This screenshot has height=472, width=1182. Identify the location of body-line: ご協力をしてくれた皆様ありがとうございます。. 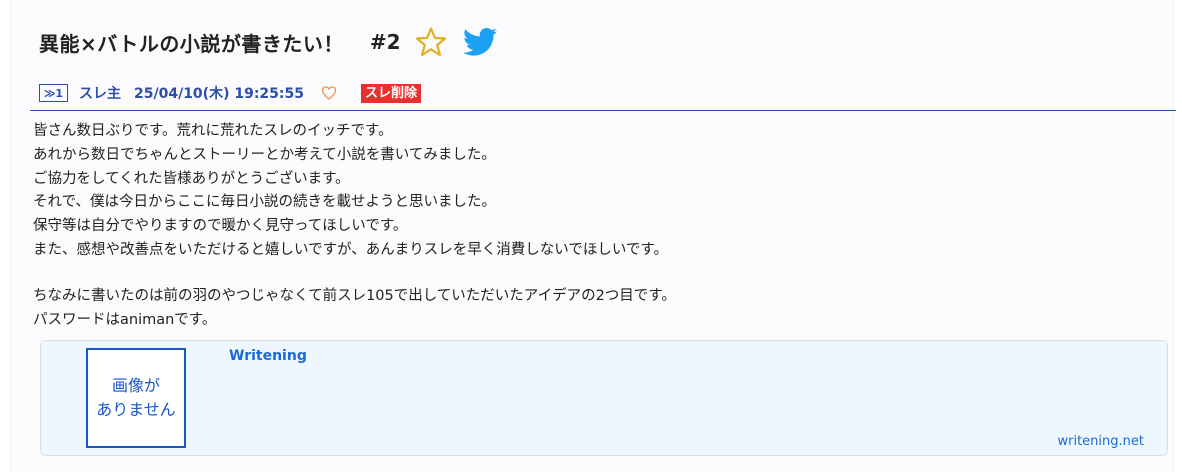
(191, 178).